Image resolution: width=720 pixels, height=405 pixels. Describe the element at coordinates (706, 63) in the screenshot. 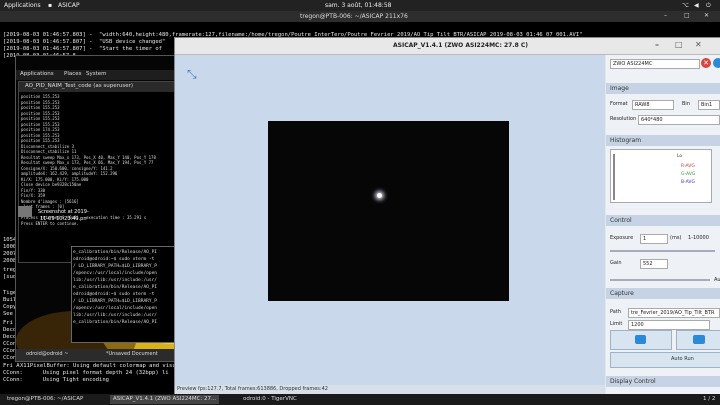

I see `disconnect-icon: ✕` at that location.